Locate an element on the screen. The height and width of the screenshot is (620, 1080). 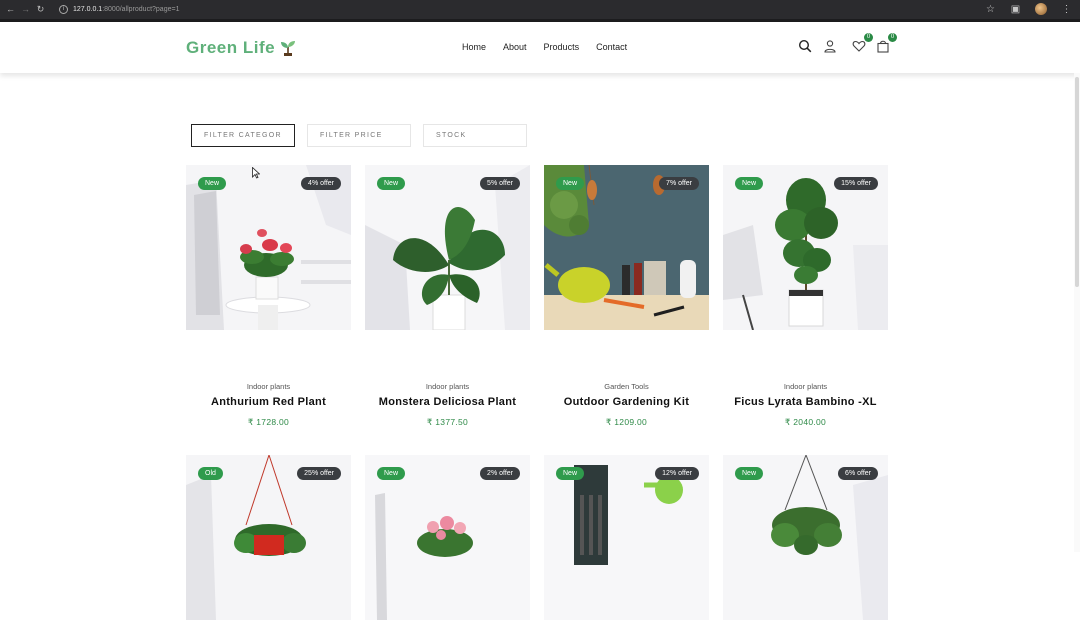
product-image-hanging-pothos: New 6% offer is located at coordinates (805, 537).